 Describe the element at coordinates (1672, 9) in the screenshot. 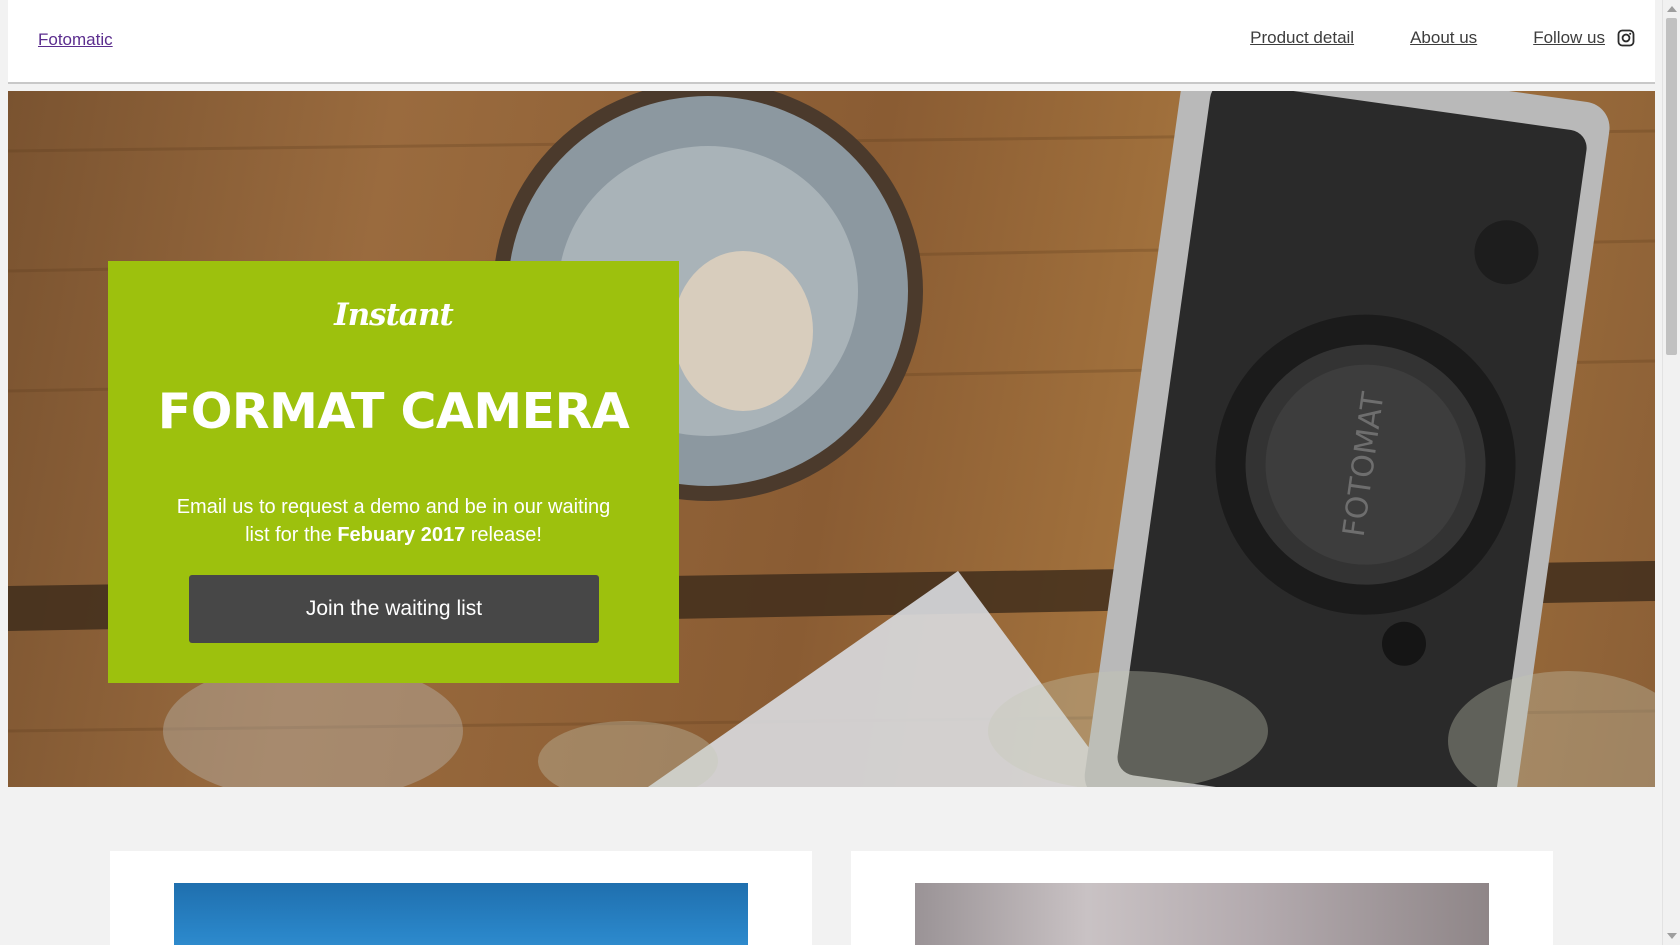

I see `scroll-up-arrow-icon` at that location.